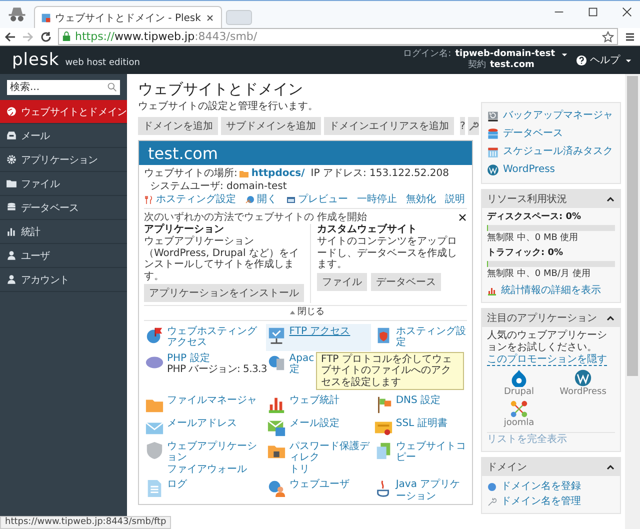  Describe the element at coordinates (222, 259) in the screenshot. I see `option-description: ウェブアプリケーション（WordPress, Drupal など）をインストールしてサイトを作成します。` at that location.